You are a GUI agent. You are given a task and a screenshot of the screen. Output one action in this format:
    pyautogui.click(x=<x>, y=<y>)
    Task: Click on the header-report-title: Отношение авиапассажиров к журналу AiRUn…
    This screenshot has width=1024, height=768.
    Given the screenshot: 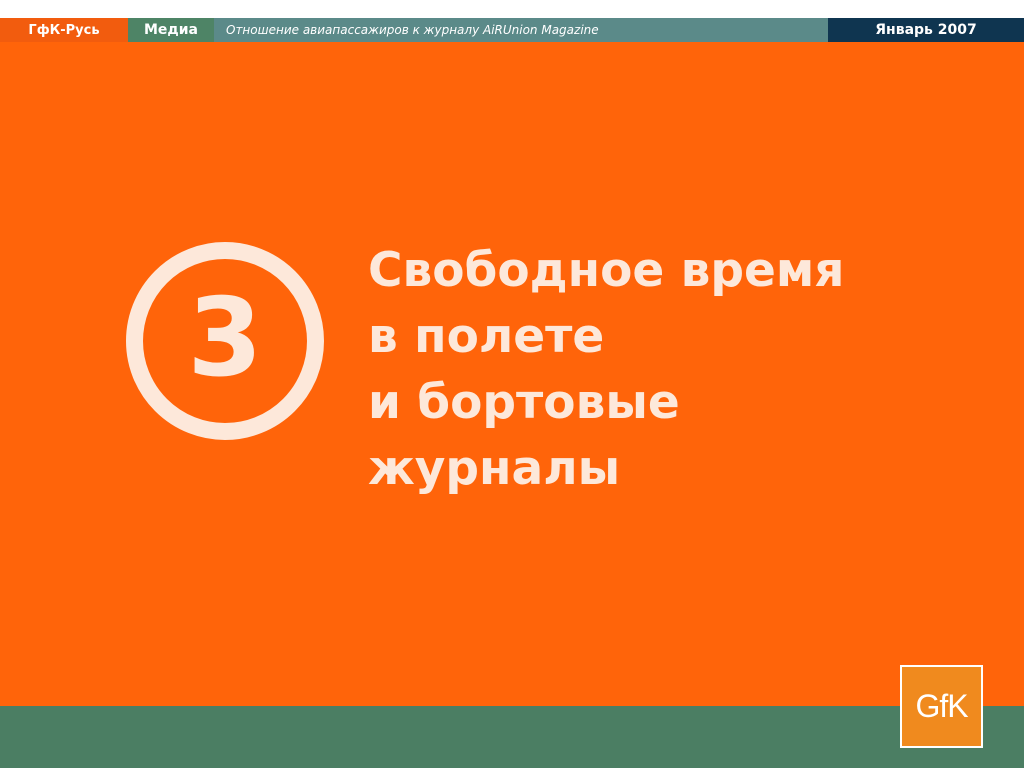 What is the action you would take?
    pyautogui.click(x=521, y=30)
    